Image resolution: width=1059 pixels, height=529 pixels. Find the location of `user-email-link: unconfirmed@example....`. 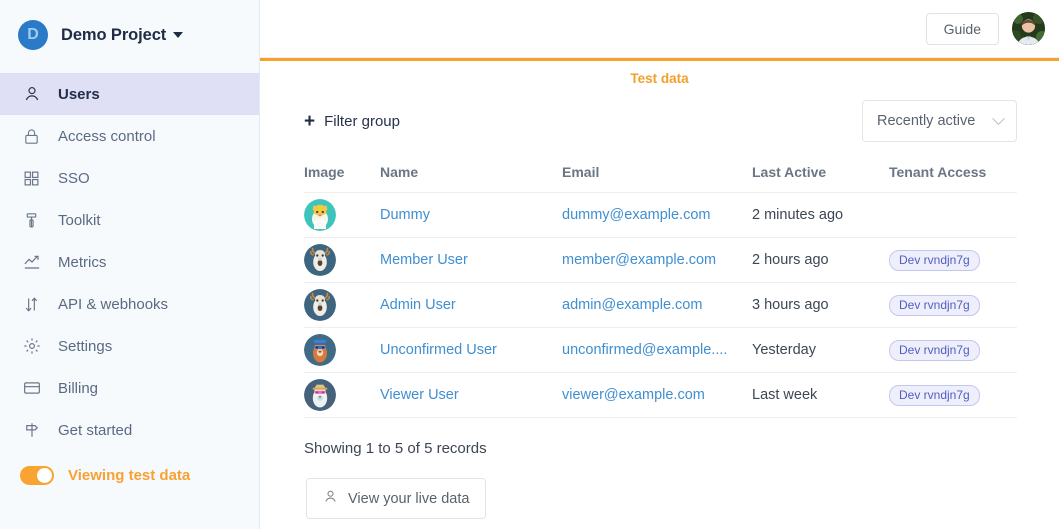

user-email-link: unconfirmed@example.... is located at coordinates (651, 350).